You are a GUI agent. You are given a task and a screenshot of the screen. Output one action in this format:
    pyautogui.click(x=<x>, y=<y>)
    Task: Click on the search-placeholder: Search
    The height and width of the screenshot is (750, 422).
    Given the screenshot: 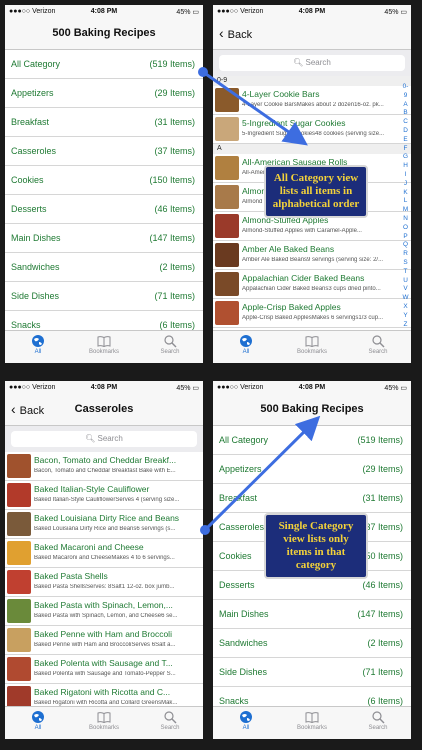 What is the action you would take?
    pyautogui.click(x=110, y=438)
    